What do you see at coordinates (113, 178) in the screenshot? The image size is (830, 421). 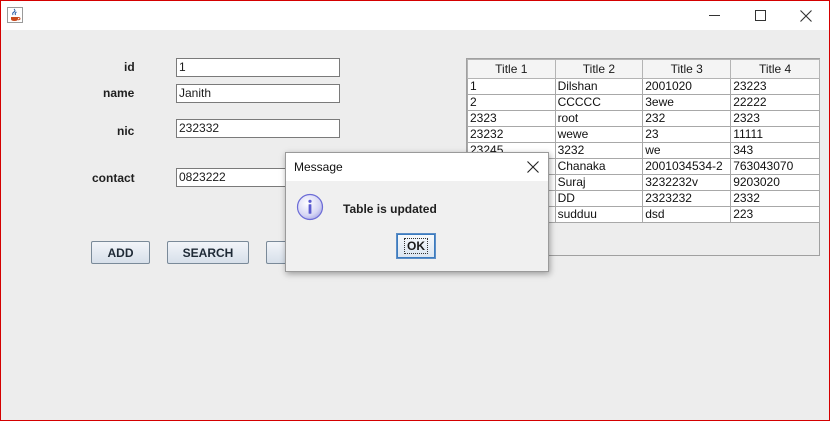 I see `contact-label: contact` at bounding box center [113, 178].